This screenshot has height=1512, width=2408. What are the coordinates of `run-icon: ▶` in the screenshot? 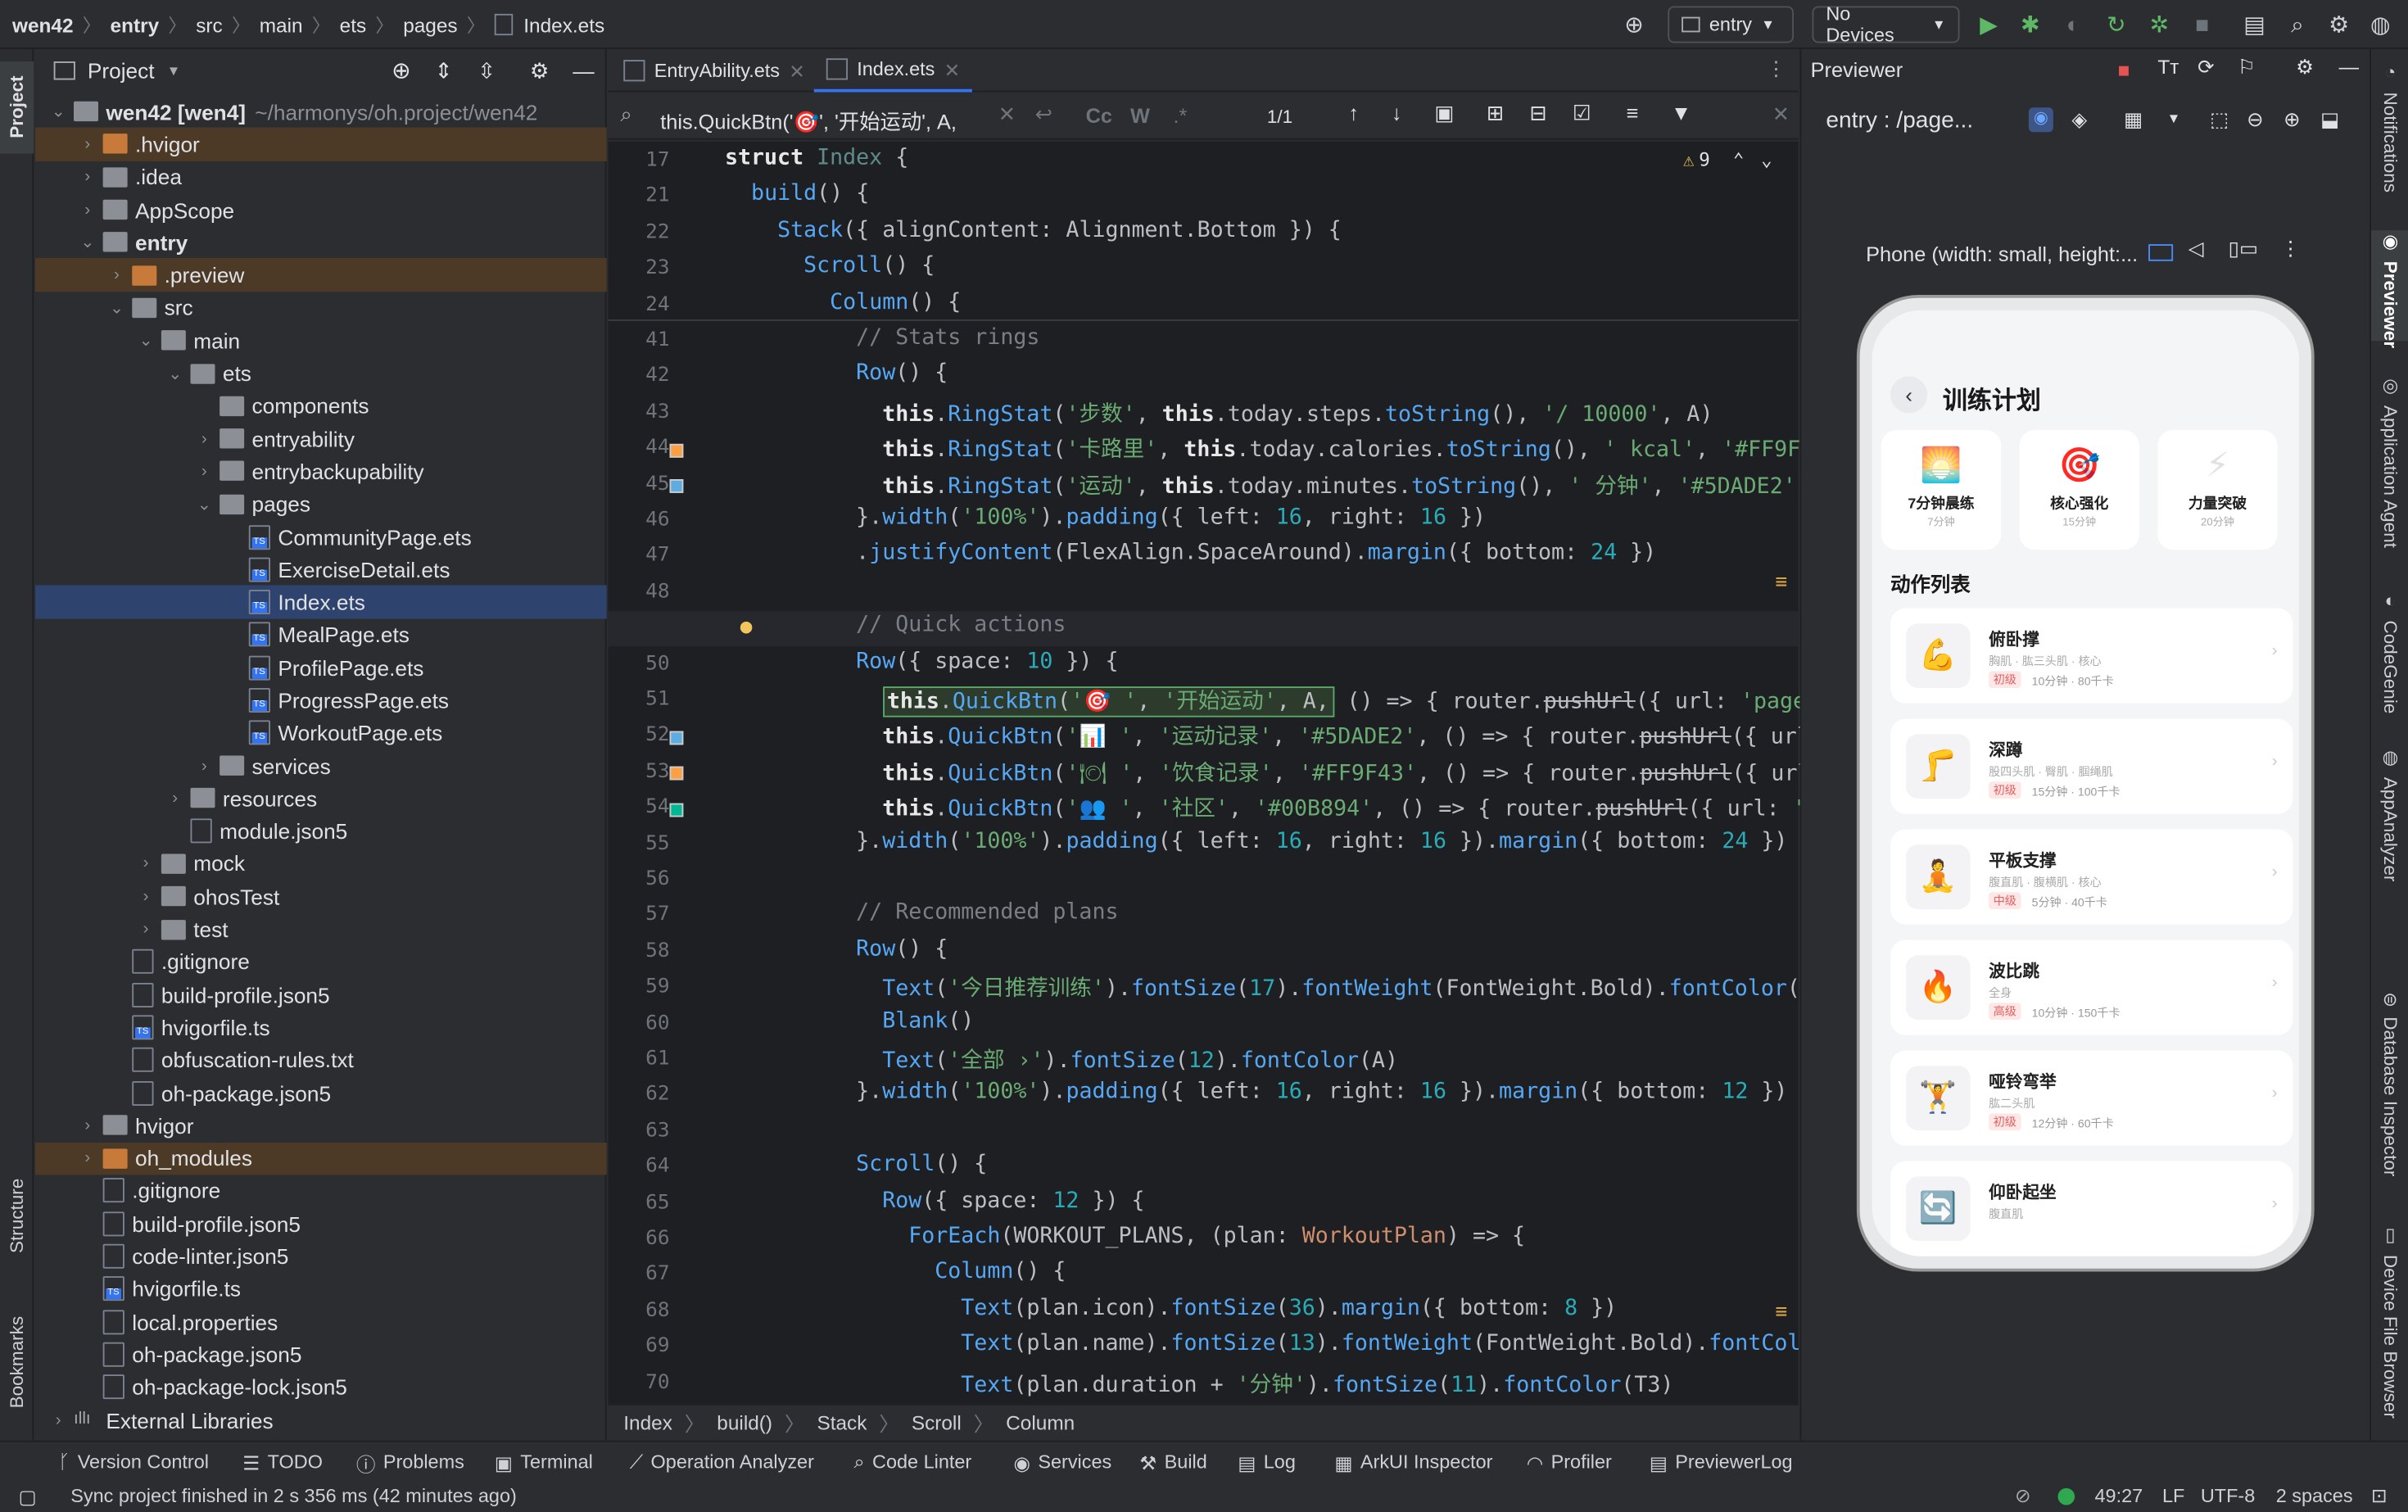 It's located at (1988, 25).